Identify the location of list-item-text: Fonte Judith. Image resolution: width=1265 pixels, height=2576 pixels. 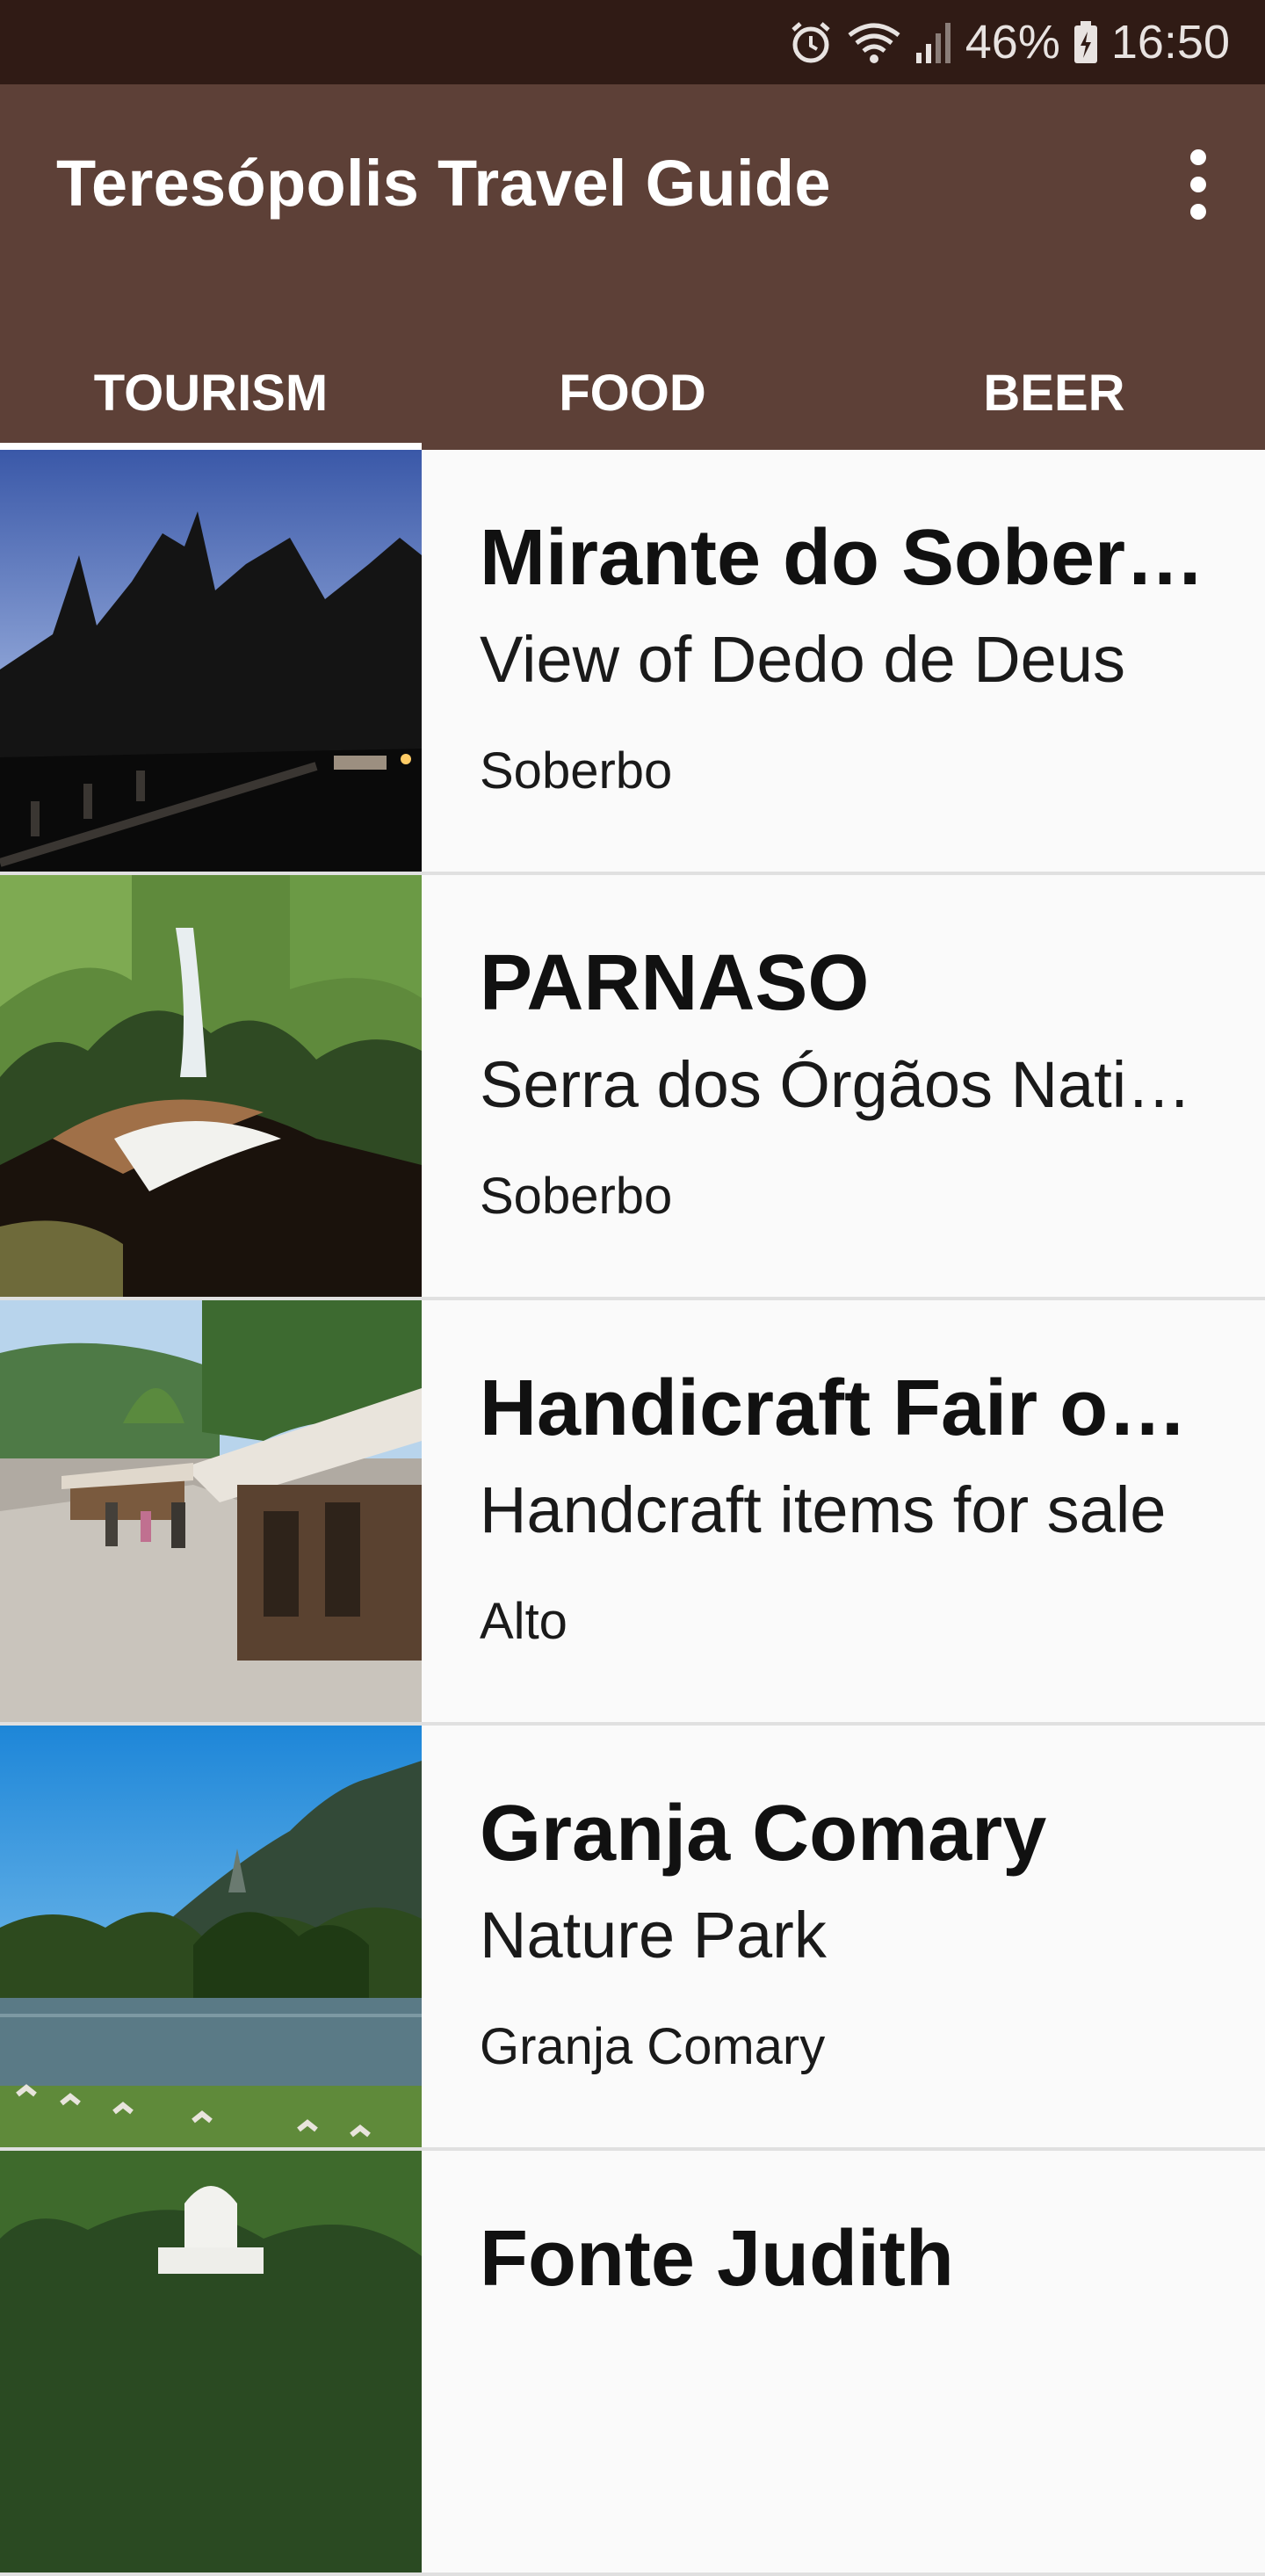
(846, 2361).